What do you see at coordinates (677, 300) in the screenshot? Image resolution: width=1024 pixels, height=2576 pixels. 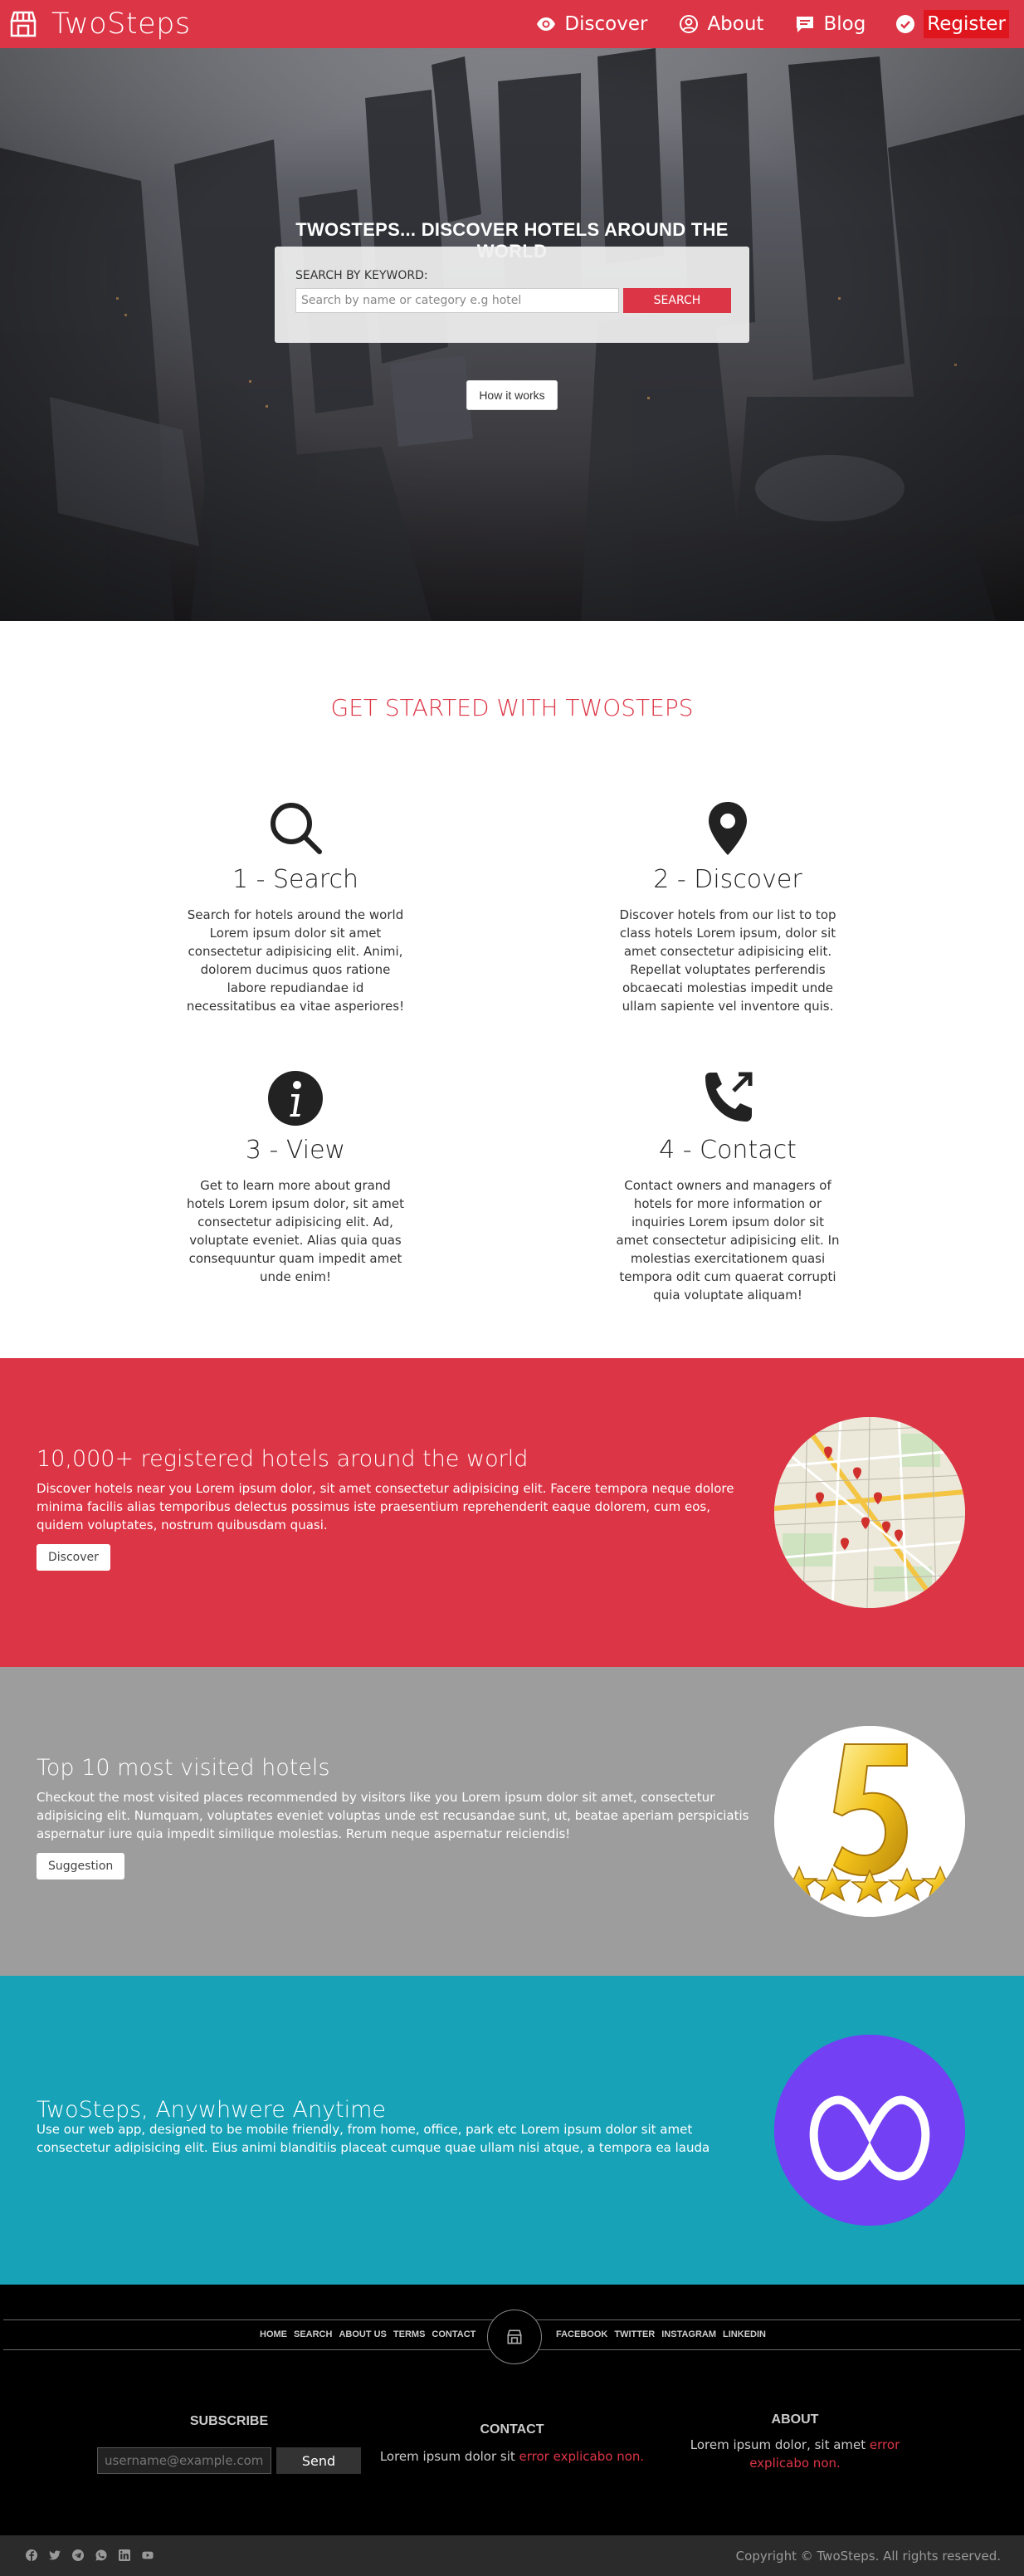 I see `search-button: SEARCH` at bounding box center [677, 300].